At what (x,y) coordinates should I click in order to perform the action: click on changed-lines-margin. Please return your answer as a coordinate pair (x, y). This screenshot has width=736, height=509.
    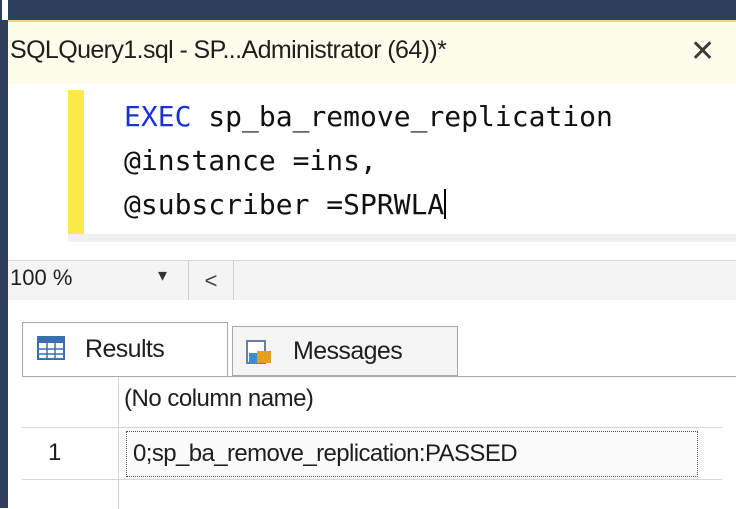
    Looking at the image, I should click on (76, 165).